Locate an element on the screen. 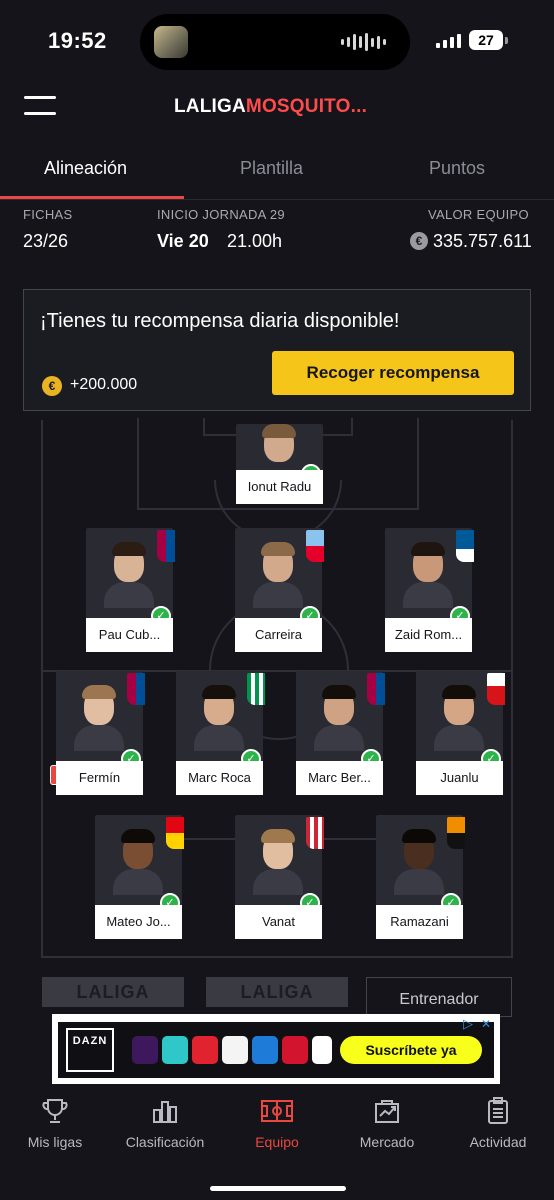 This screenshot has height=1200, width=554. nav-equipo: Equipo is located at coordinates (277, 1123).